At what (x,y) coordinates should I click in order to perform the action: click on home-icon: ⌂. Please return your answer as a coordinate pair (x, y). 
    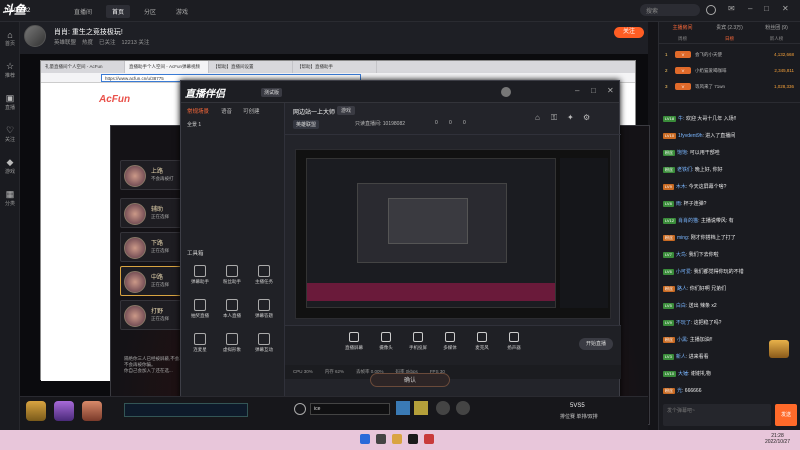
    Looking at the image, I should click on (537, 117).